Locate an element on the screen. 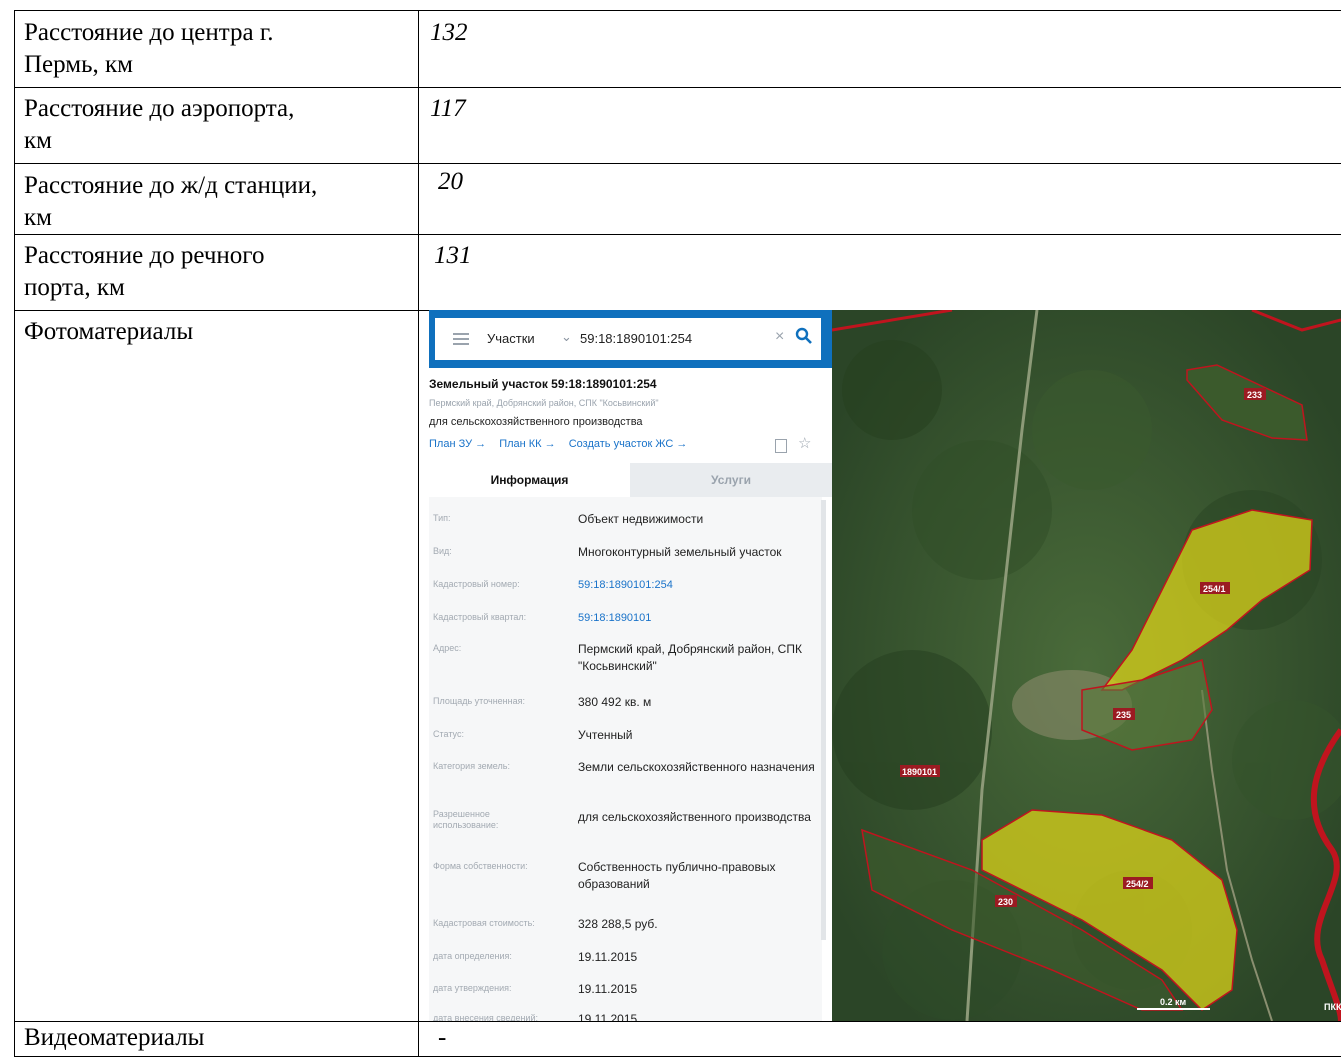  label-line: Расстояние до аэропорта, is located at coordinates (159, 108).